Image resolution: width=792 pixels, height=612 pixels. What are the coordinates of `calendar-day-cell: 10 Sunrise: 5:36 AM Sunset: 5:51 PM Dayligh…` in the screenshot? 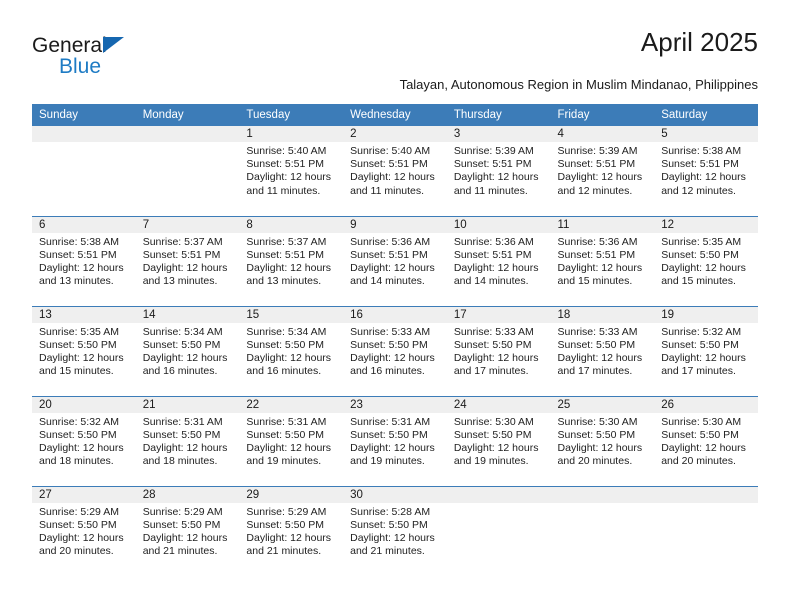 It's located at (498, 260).